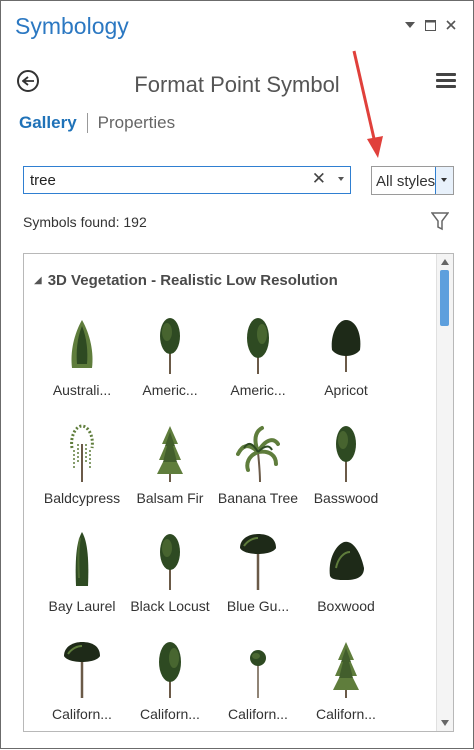 Image resolution: width=474 pixels, height=750 pixels. I want to click on symbol-label: Apricot, so click(346, 390).